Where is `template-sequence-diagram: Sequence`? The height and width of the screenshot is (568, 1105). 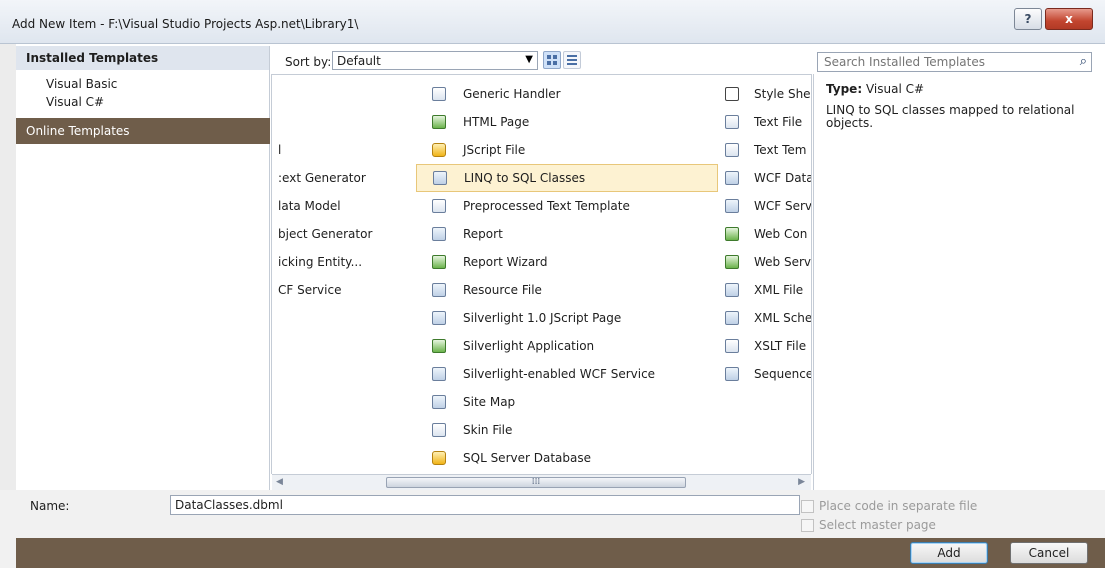
template-sequence-diagram: Sequence is located at coordinates (765, 374).